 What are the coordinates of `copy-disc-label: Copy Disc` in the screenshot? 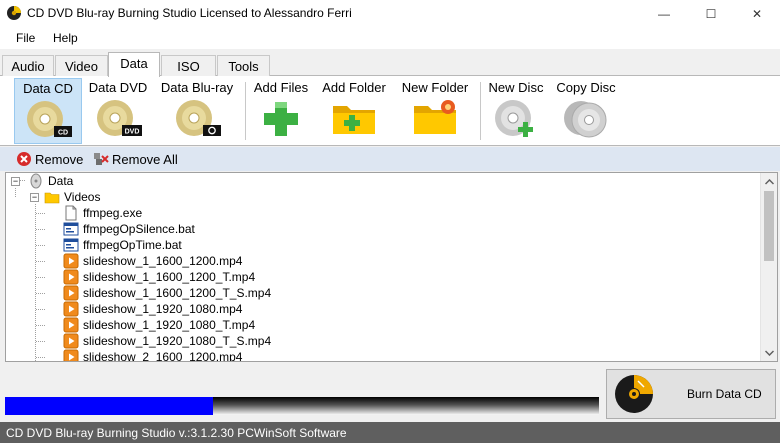 It's located at (586, 87).